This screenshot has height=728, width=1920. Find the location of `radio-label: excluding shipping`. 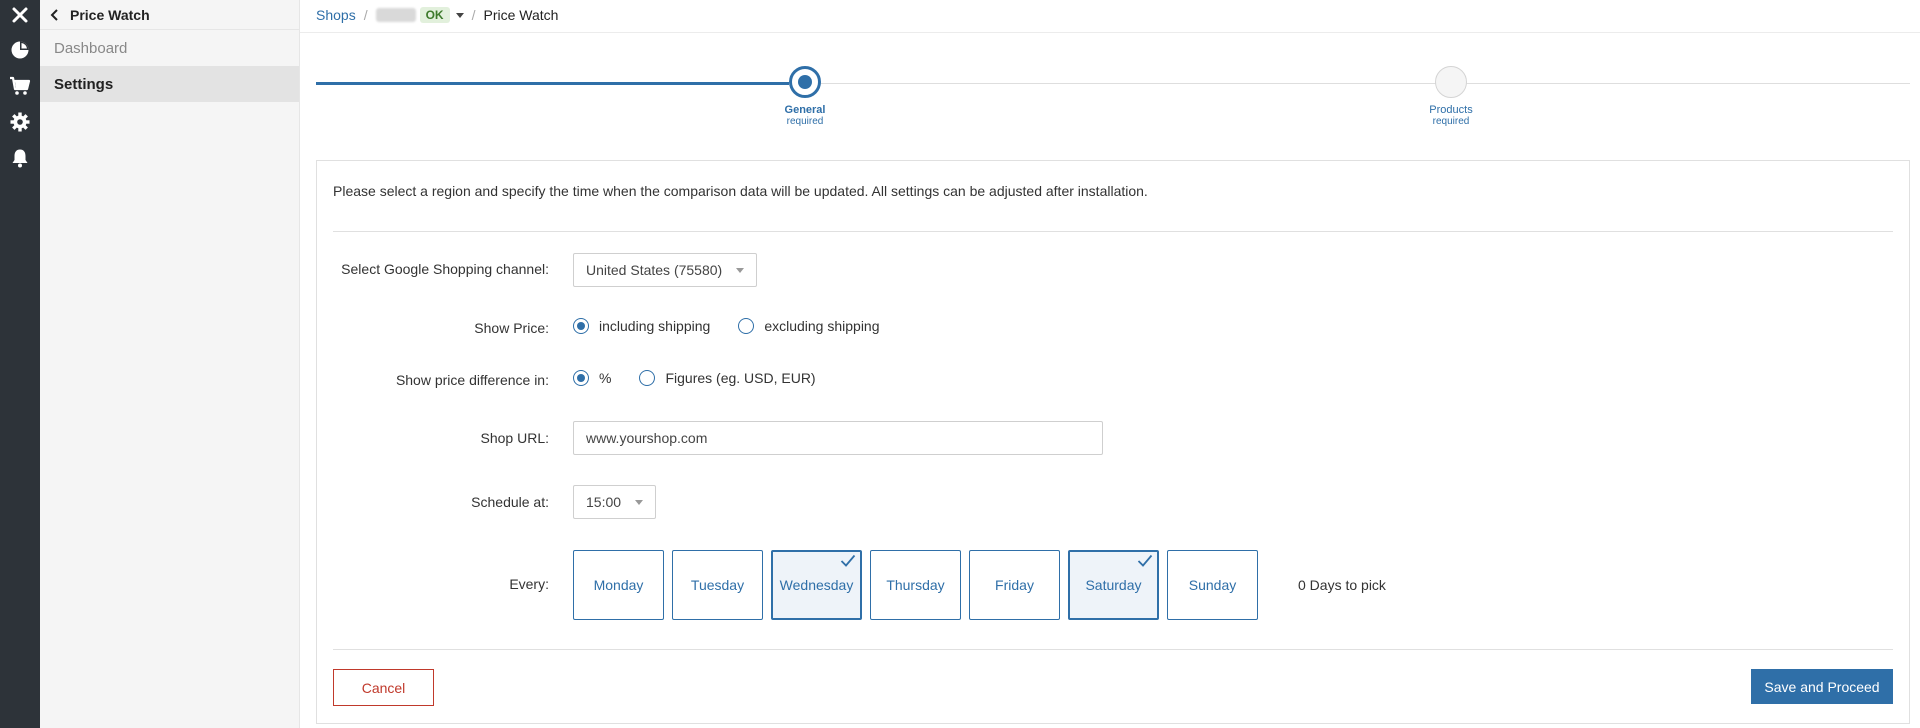

radio-label: excluding shipping is located at coordinates (822, 326).